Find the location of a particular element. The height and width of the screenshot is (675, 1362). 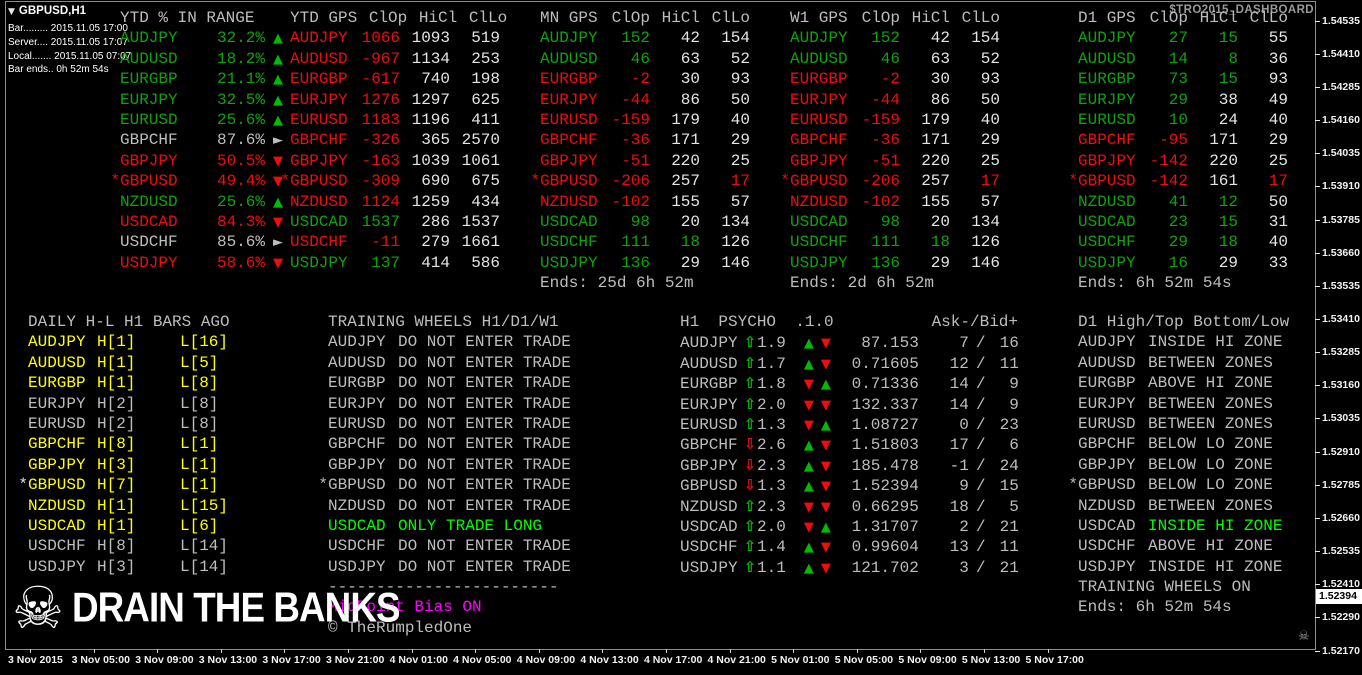

bid-count: 16 is located at coordinates (1009, 343).